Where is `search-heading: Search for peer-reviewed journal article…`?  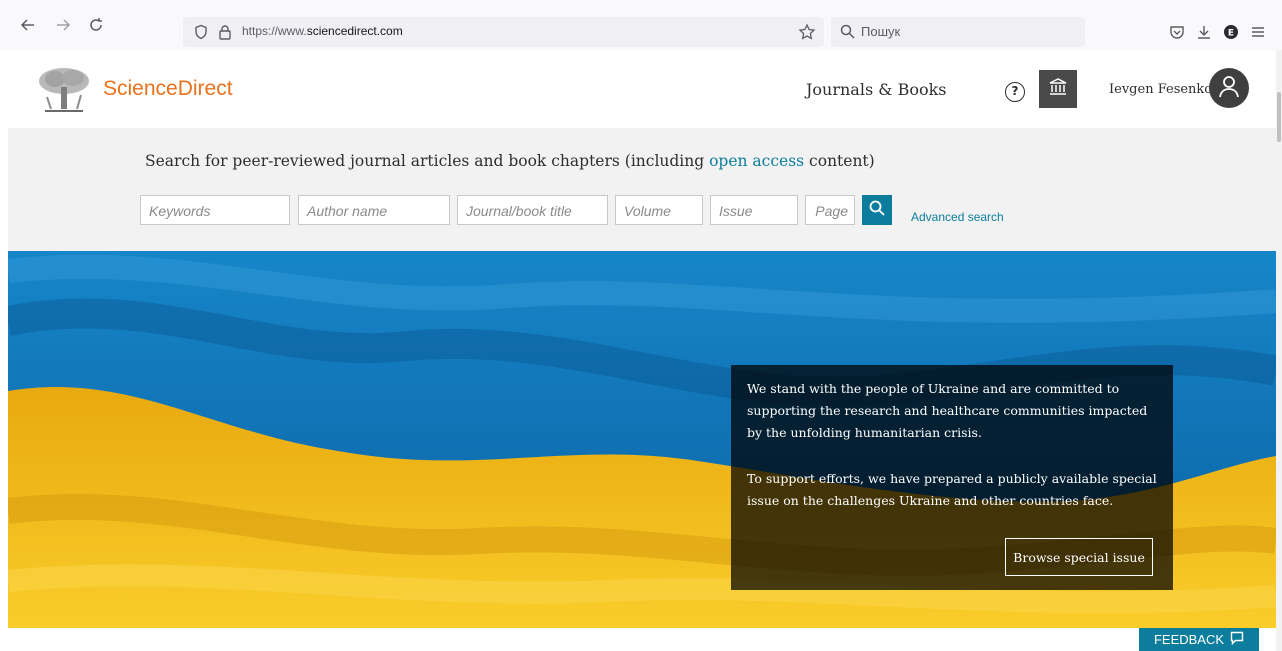 search-heading: Search for peer-reviewed journal article… is located at coordinates (510, 161).